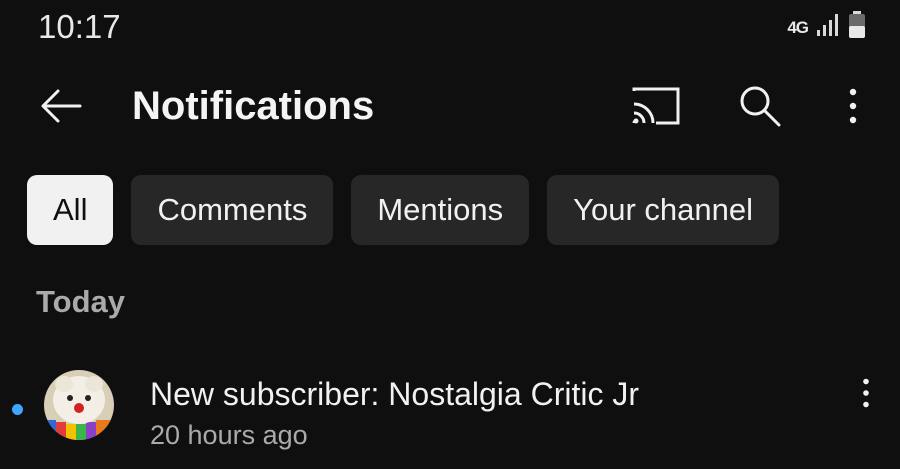  I want to click on cast-icon, so click(656, 106).